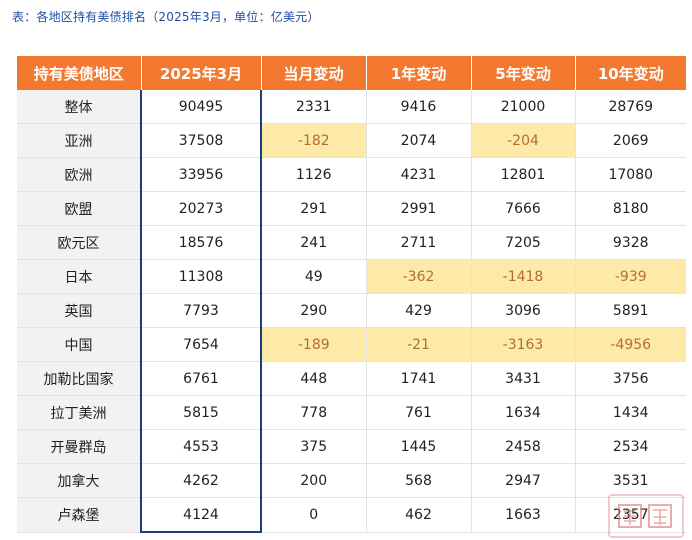 The width and height of the screenshot is (692, 540). Describe the element at coordinates (314, 446) in the screenshot. I see `cell-month-change: 375` at that location.